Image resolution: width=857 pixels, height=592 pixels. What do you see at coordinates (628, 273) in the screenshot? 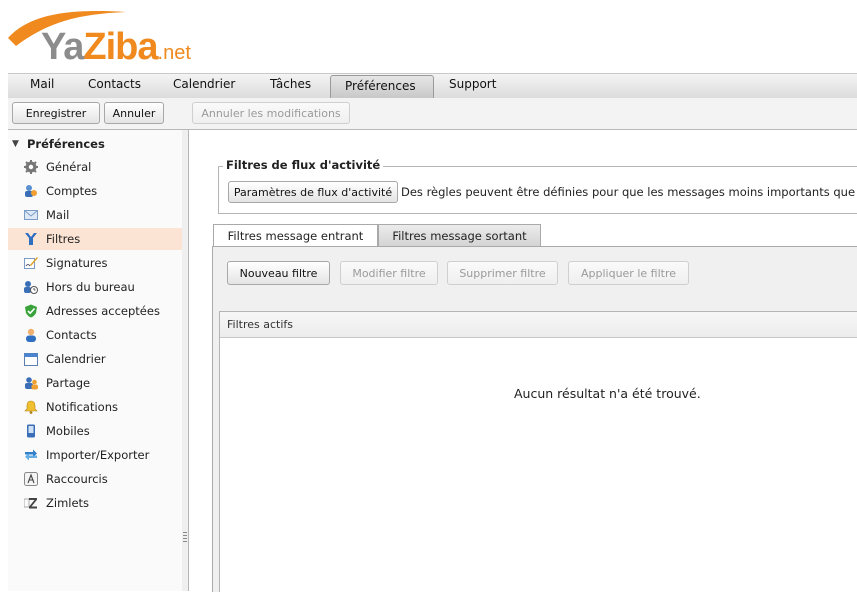
I see `apply-filter-button: Appliquer le filtre` at bounding box center [628, 273].